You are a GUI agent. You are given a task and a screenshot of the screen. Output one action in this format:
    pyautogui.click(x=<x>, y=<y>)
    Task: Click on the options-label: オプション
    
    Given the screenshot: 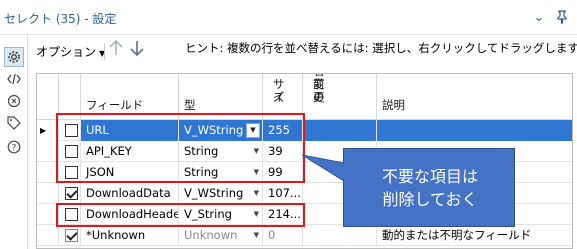 What is the action you would take?
    pyautogui.click(x=66, y=52)
    